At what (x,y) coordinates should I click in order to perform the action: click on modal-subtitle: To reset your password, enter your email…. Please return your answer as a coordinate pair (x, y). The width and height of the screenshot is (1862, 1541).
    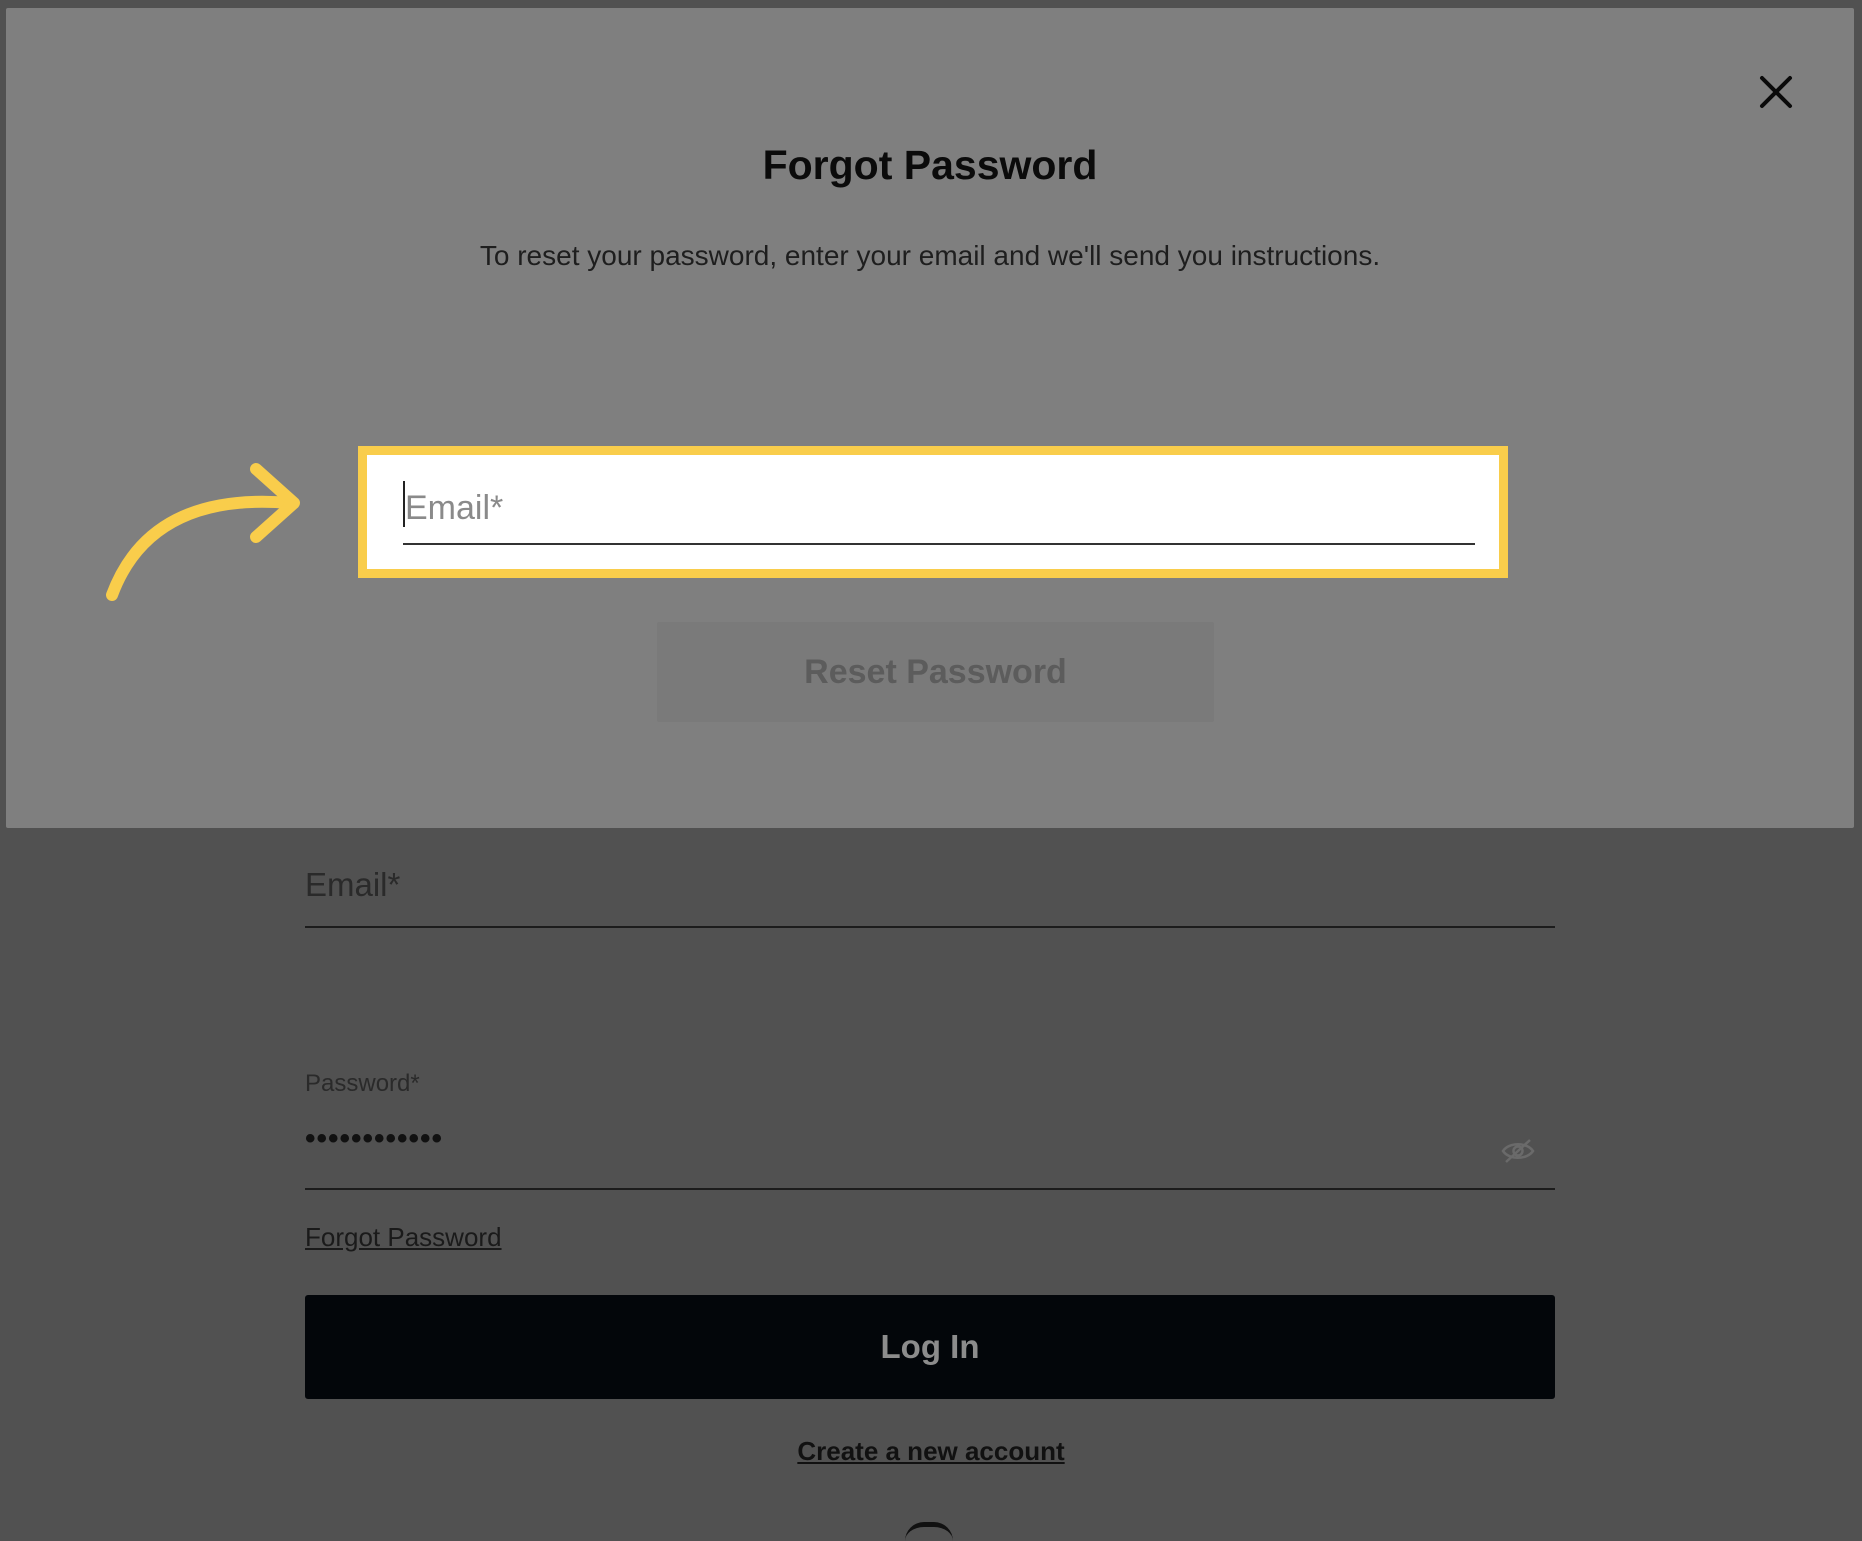
    Looking at the image, I should click on (930, 255).